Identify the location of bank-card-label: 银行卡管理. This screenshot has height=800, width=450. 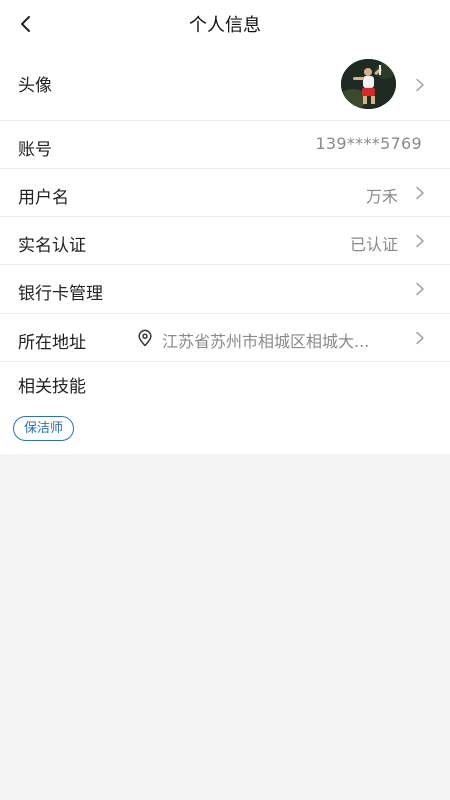
(60, 294).